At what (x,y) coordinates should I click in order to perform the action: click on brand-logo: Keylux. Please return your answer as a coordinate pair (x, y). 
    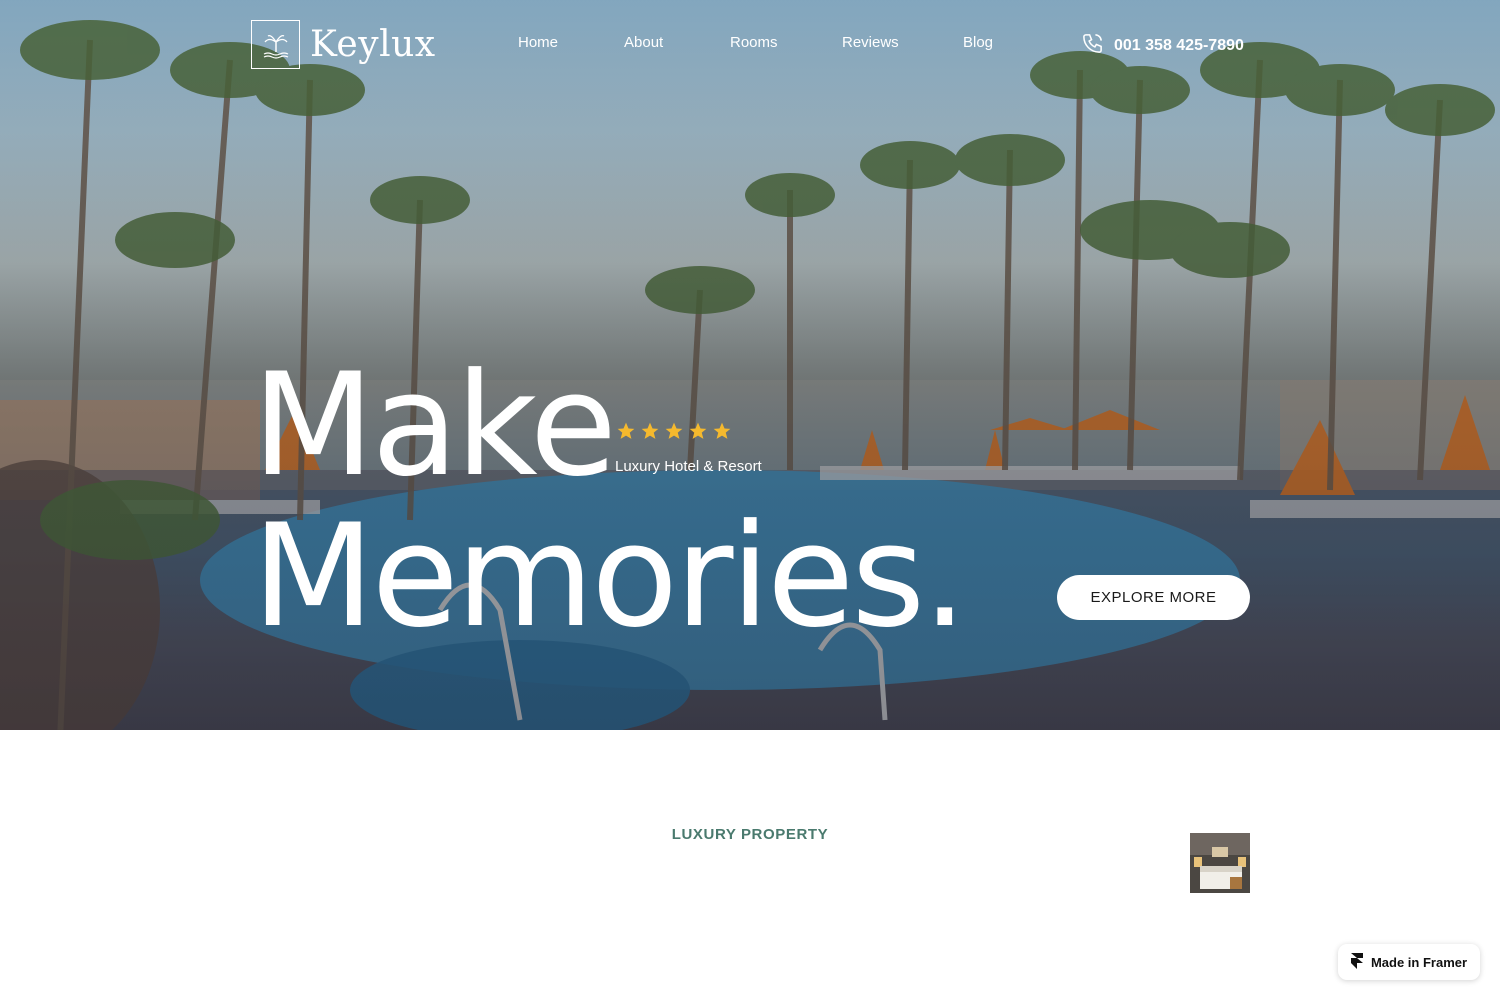
    Looking at the image, I should click on (343, 44).